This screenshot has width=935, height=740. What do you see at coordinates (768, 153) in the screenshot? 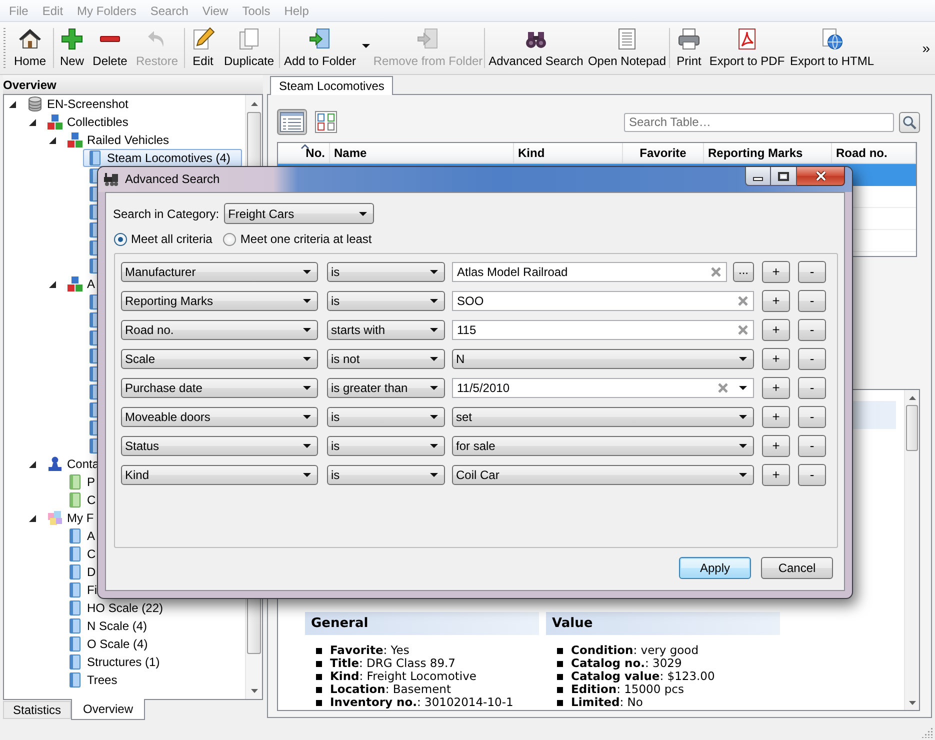
I see `column-header: Reporting Marks` at bounding box center [768, 153].